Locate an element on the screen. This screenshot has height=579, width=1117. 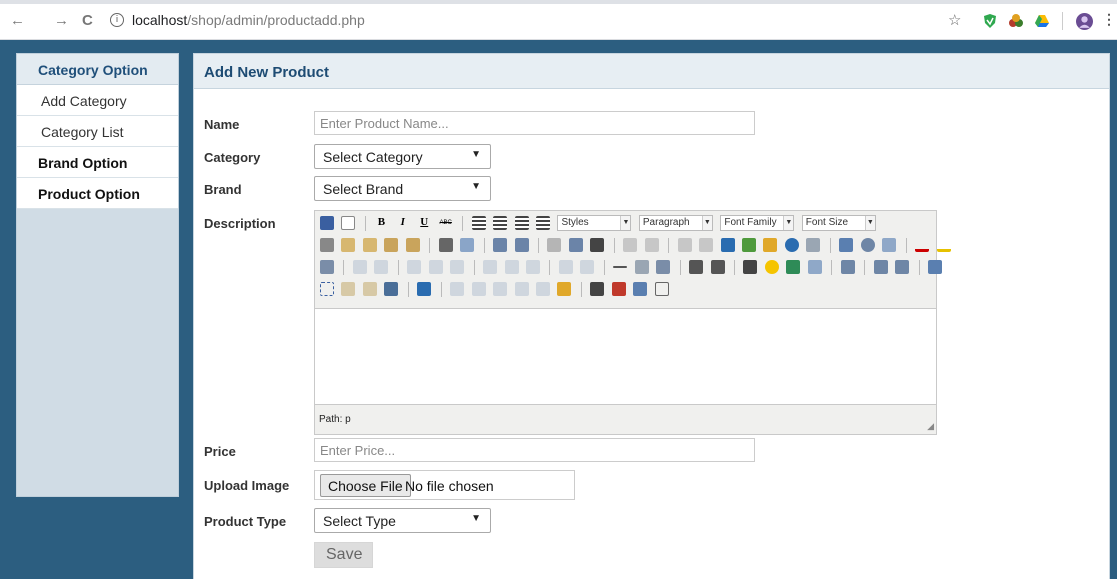
strikethrough-icon: ABC is located at coordinates (446, 223).